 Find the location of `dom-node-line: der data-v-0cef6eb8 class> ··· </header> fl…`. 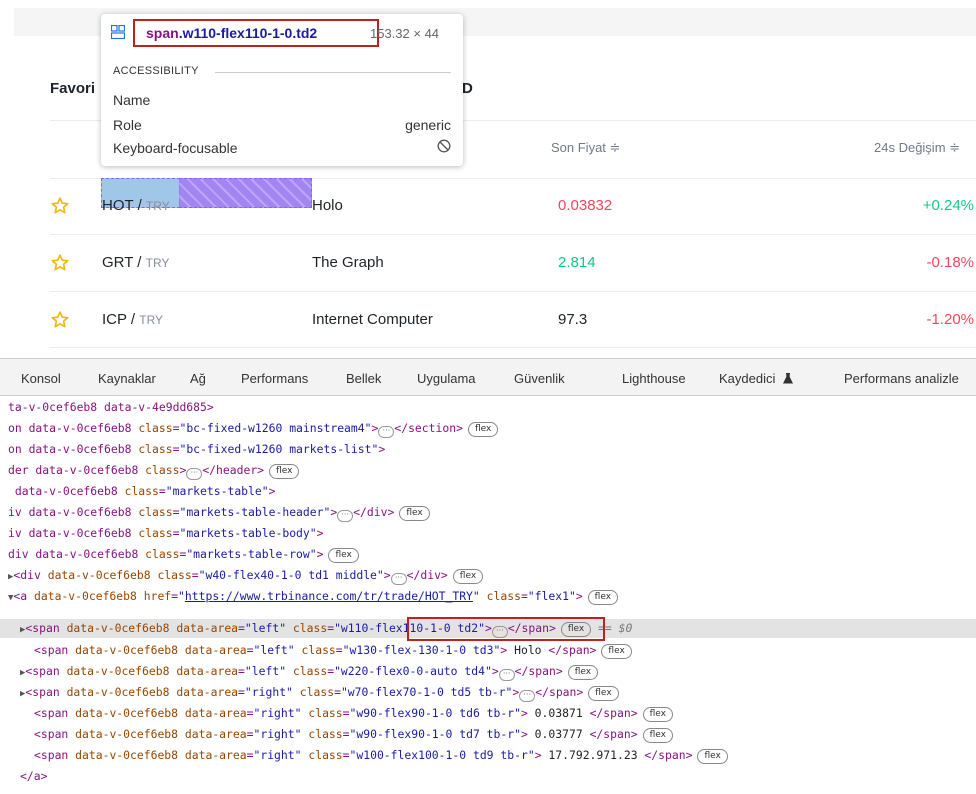

dom-node-line: der data-v-0cef6eb8 class> ··· </header> fl… is located at coordinates (492, 470).